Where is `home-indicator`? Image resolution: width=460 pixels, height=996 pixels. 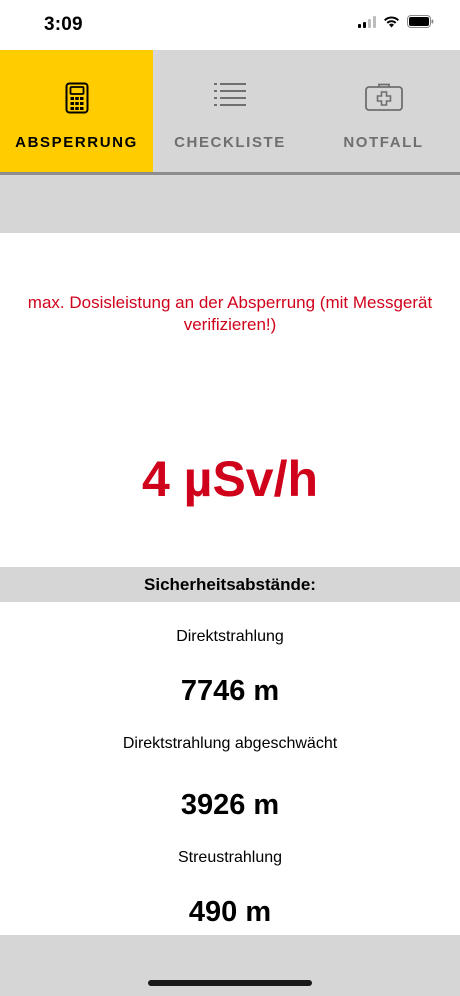 home-indicator is located at coordinates (230, 983).